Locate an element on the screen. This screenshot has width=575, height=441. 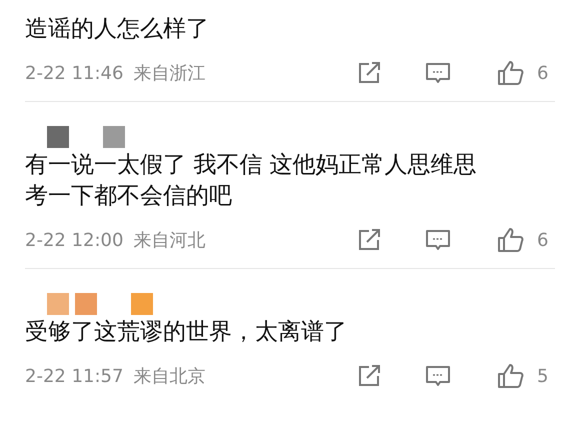
comment-text: 造谣的人怎么样了 is located at coordinates (117, 29).